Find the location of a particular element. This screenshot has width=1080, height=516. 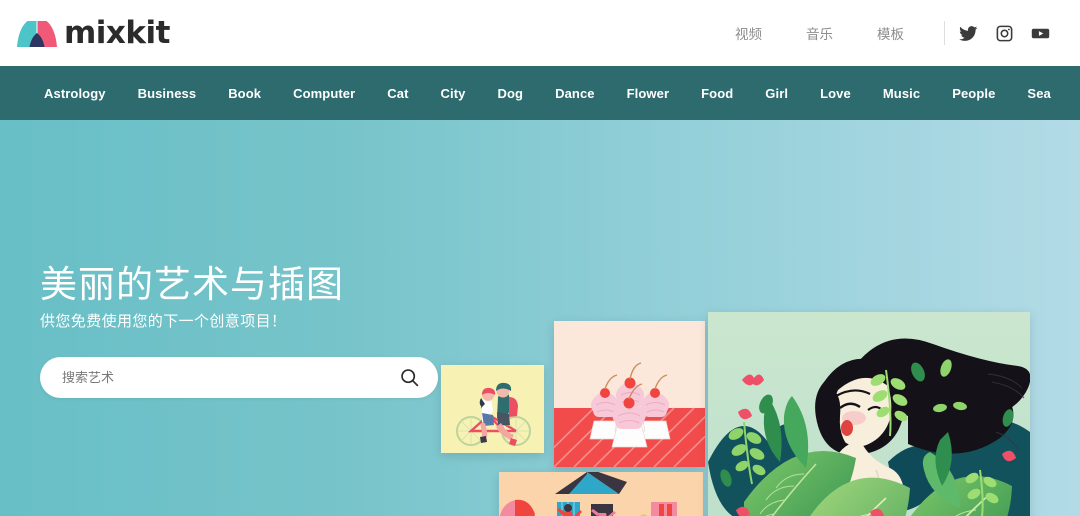

search-button is located at coordinates (409, 378).